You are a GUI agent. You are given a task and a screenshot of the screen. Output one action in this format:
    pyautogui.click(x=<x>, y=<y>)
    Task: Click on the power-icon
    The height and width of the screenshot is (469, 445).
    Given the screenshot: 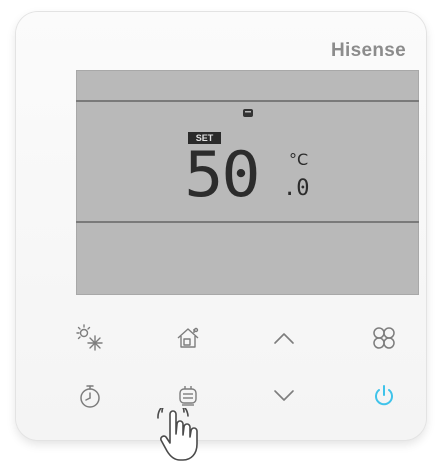 What is the action you would take?
    pyautogui.click(x=384, y=396)
    